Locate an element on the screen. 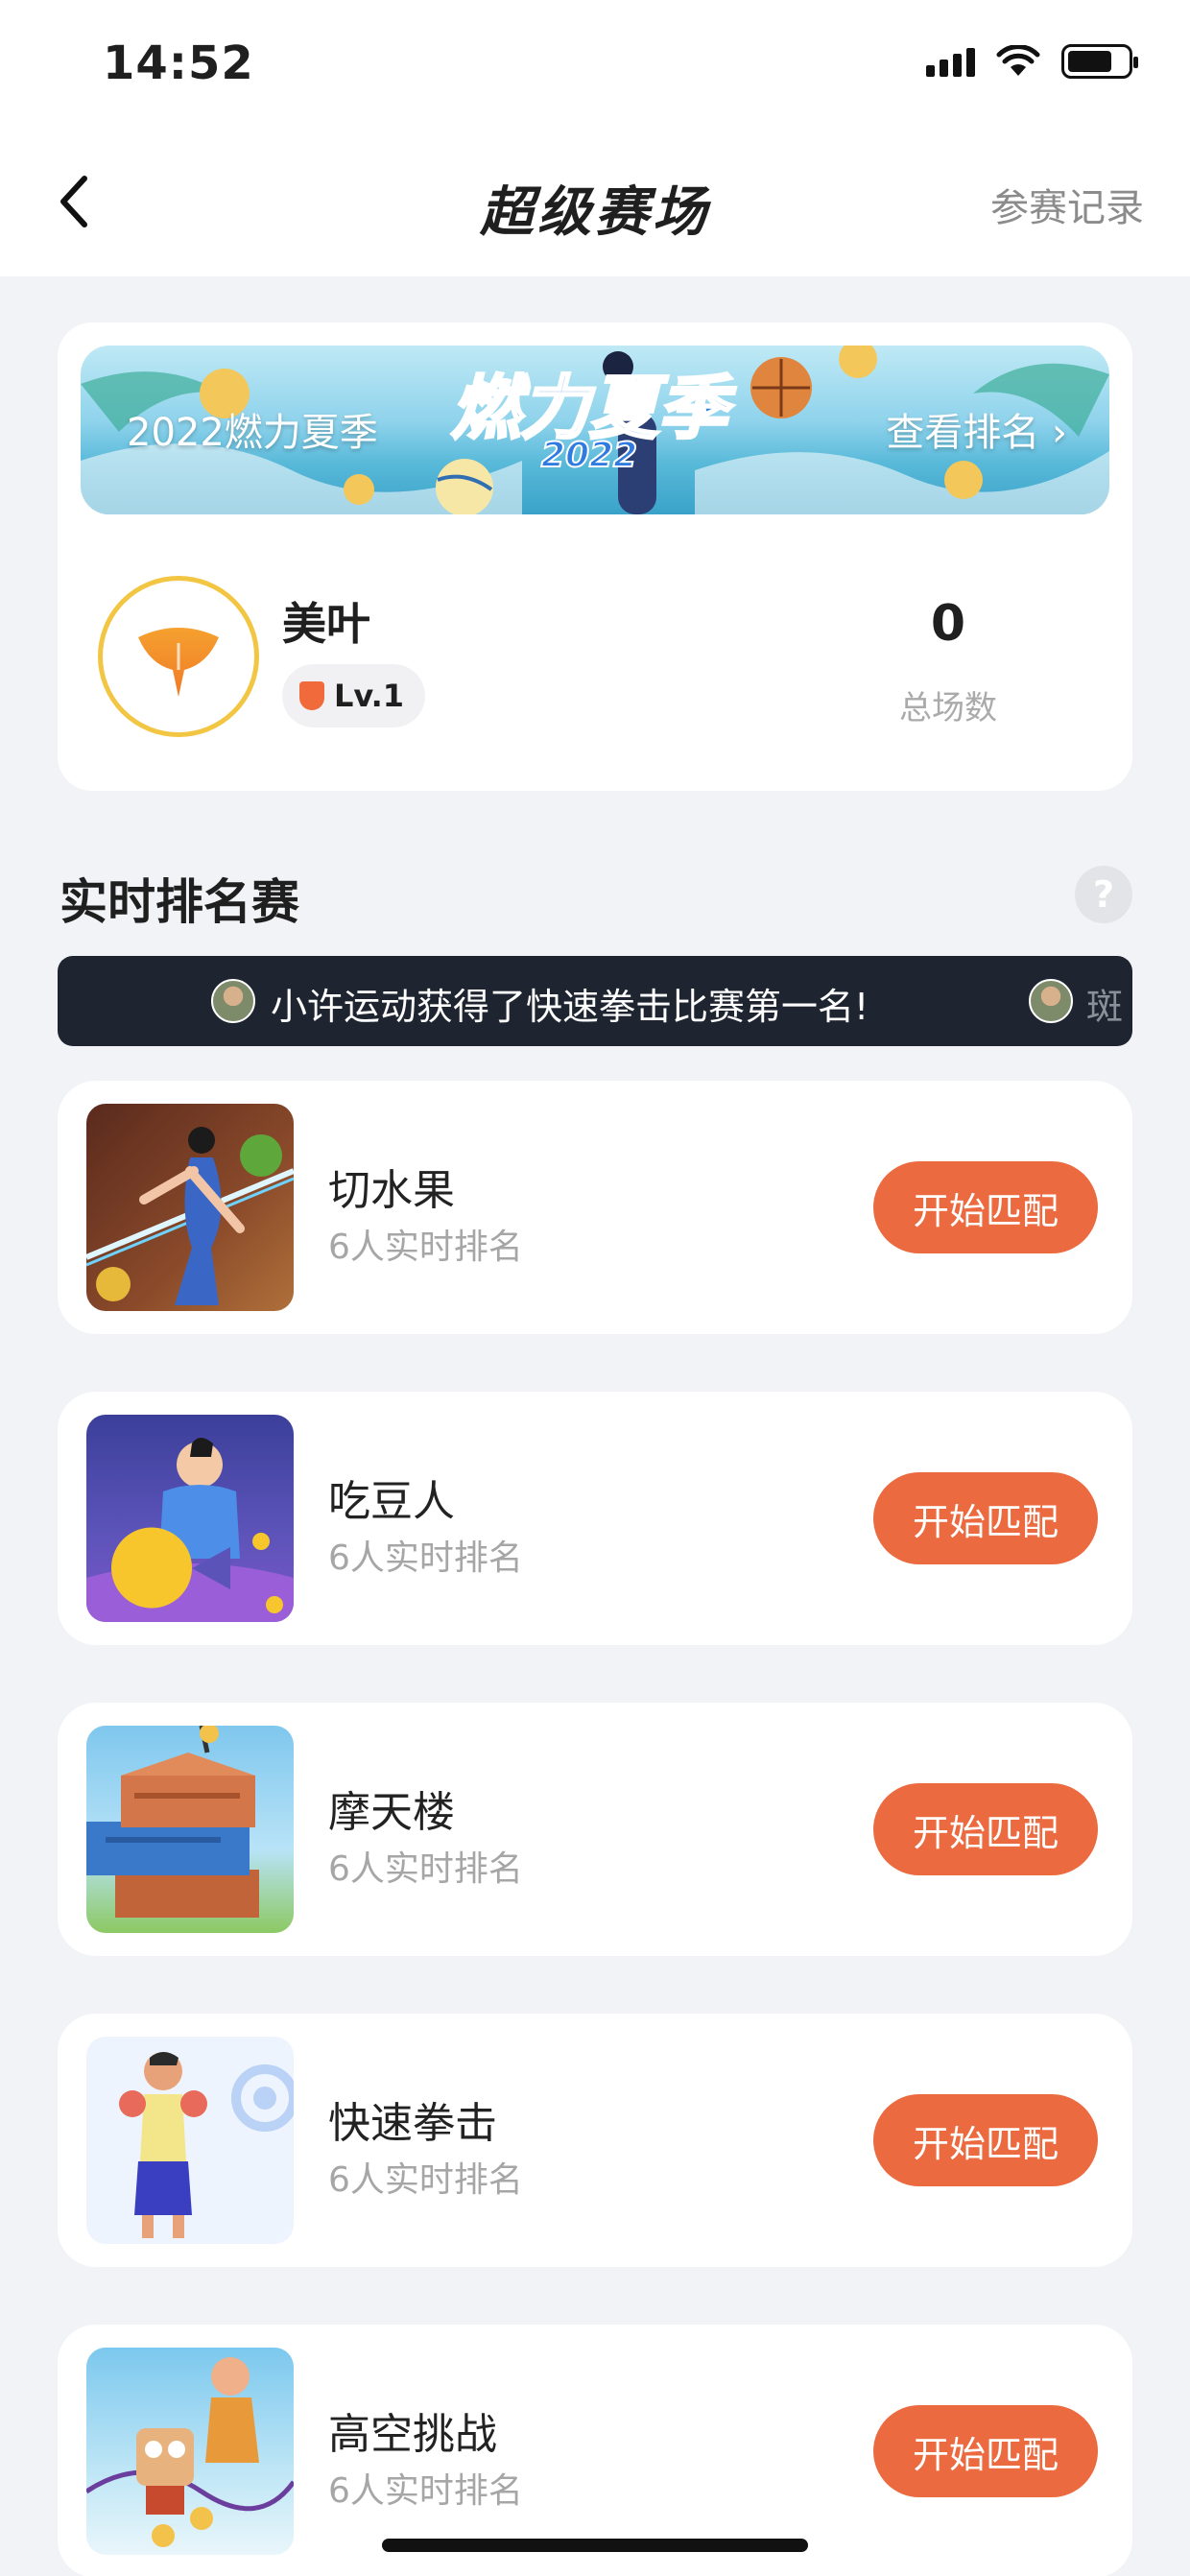 The image size is (1190, 2576). chevron-right-icon: › is located at coordinates (1059, 433).